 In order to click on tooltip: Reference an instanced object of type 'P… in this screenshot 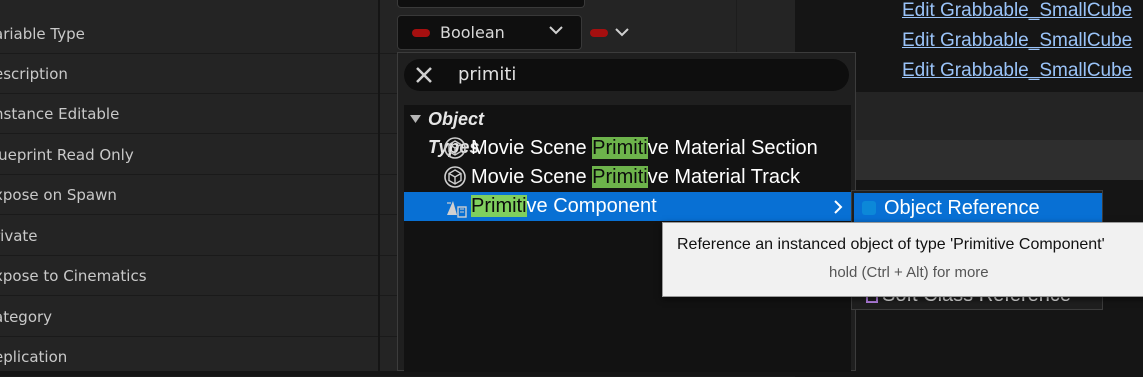, I will do `click(902, 259)`.